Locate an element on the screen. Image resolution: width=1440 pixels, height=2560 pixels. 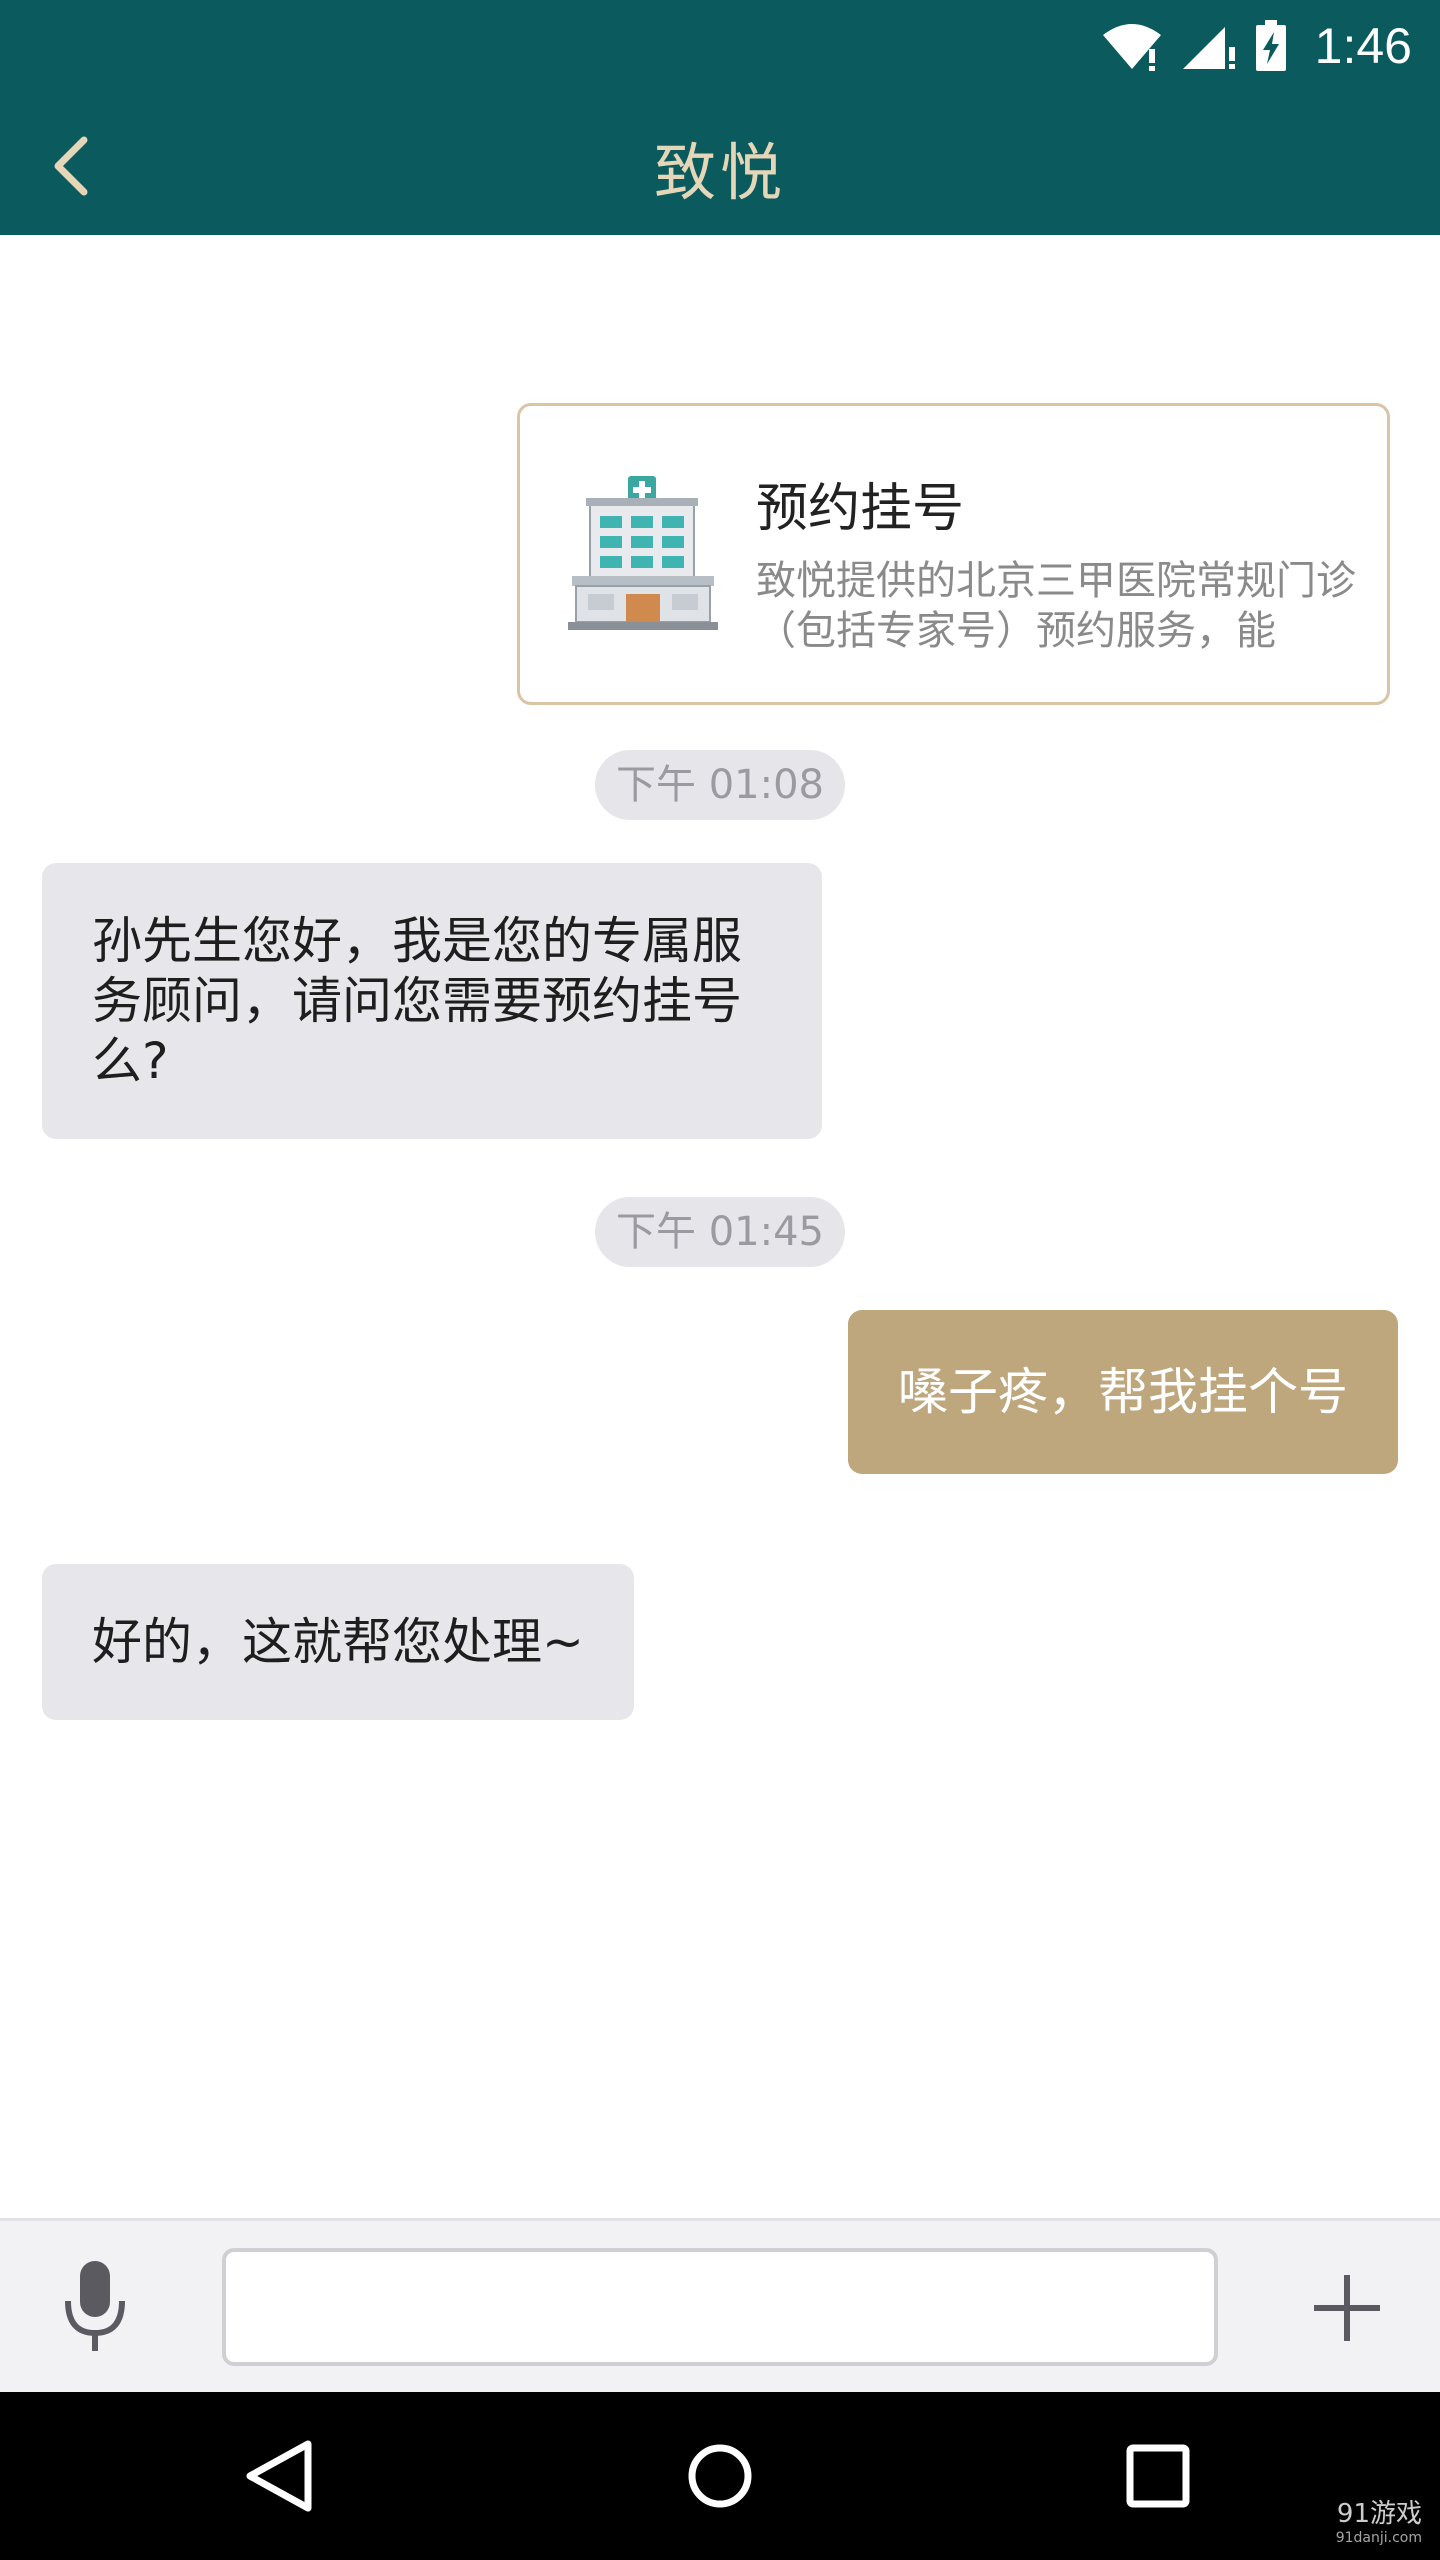
input-bar is located at coordinates (720, 2305).